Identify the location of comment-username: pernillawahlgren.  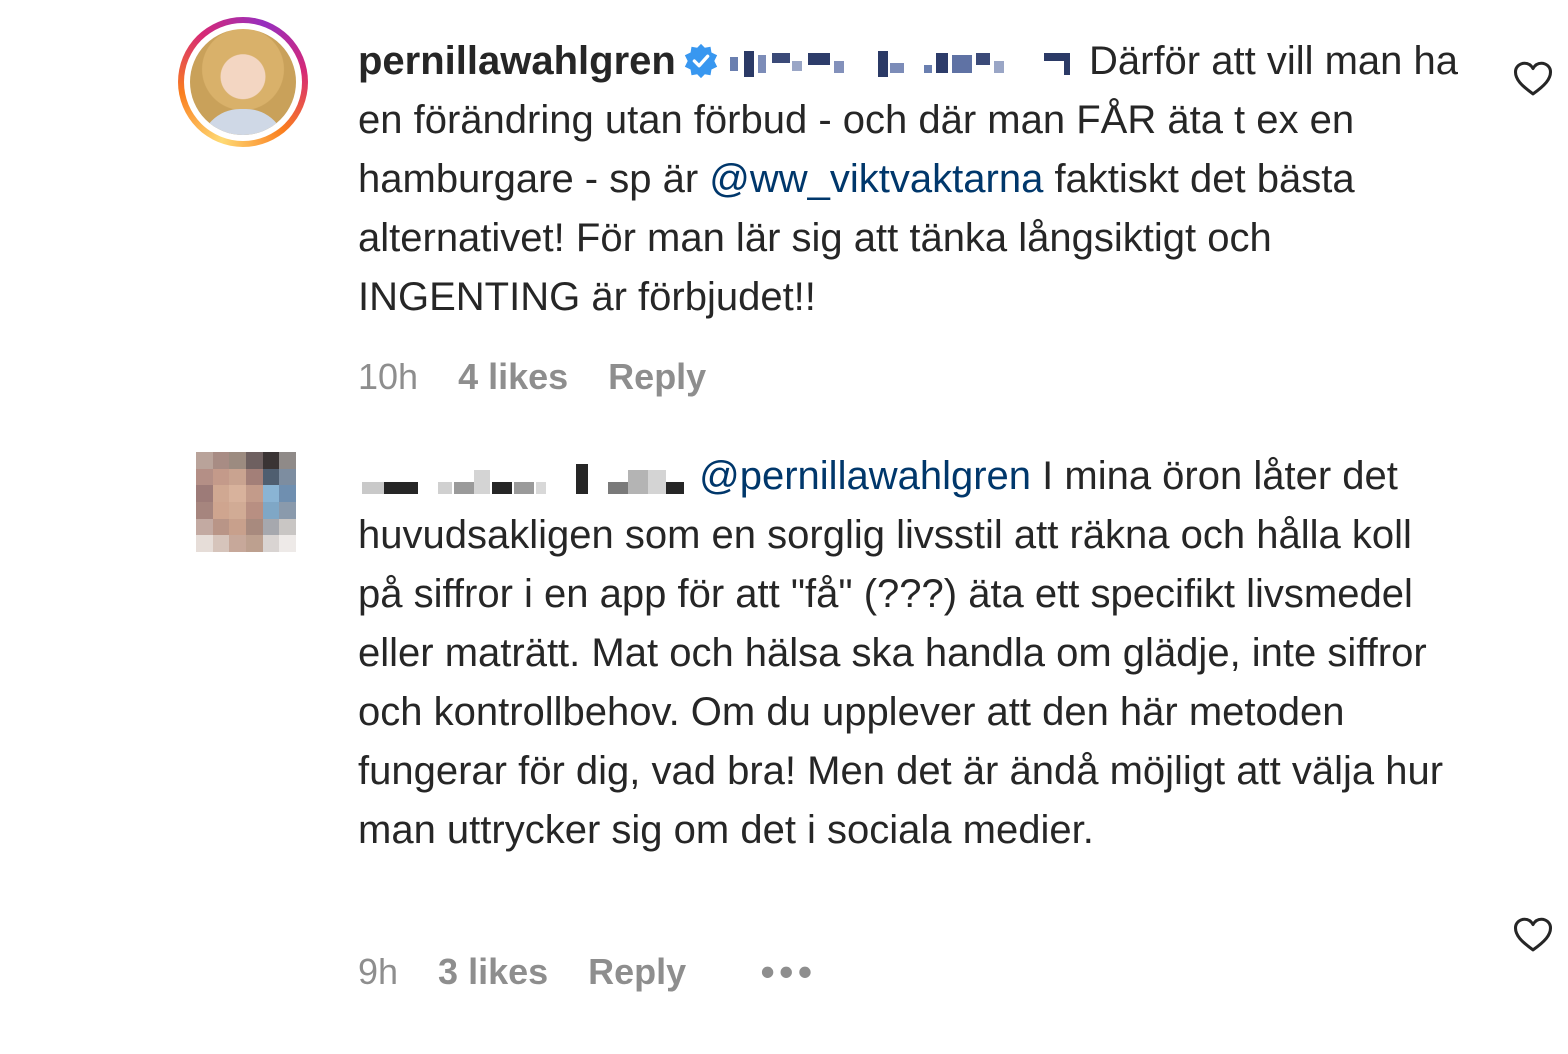
(517, 61).